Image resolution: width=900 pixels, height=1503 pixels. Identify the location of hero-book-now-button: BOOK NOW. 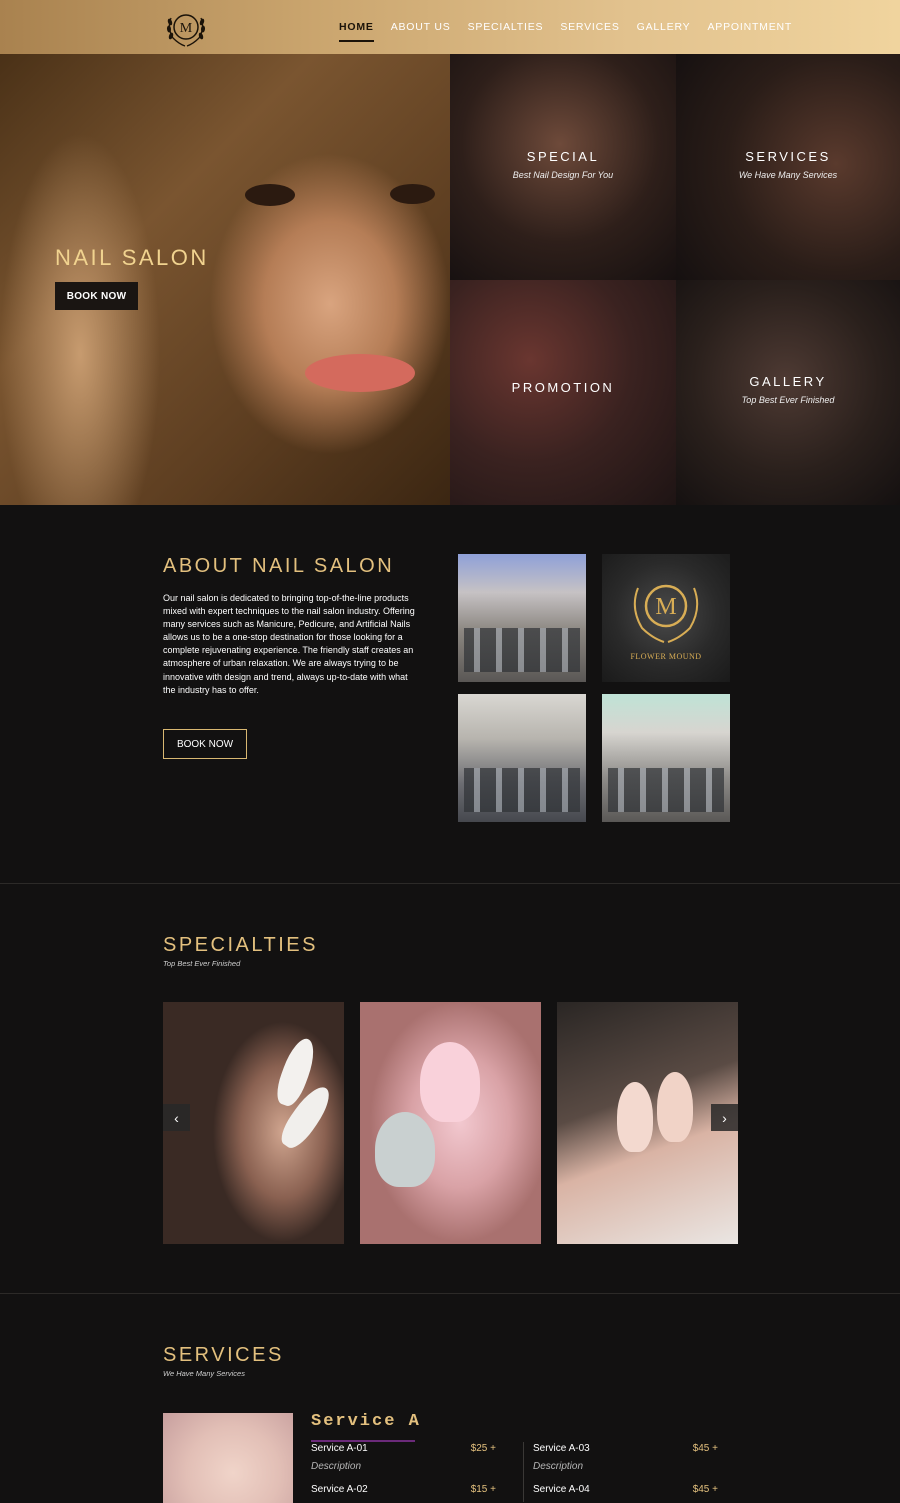
(96, 296).